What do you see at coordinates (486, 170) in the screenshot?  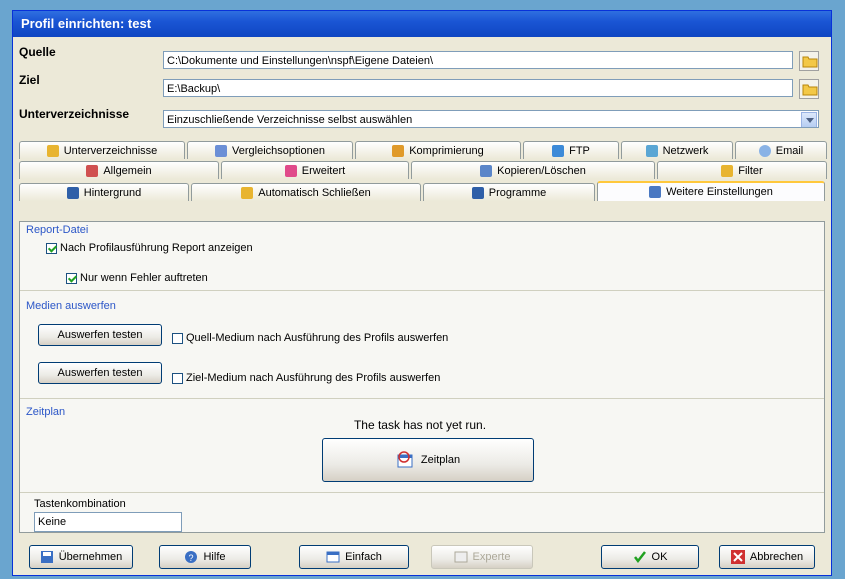 I see `copy-icon` at bounding box center [486, 170].